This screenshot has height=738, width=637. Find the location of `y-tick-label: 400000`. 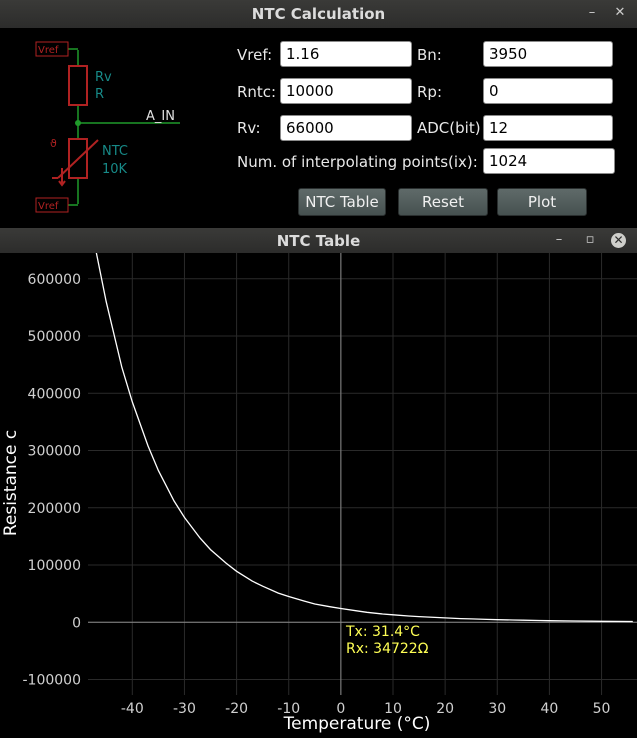

y-tick-label: 400000 is located at coordinates (54, 394).